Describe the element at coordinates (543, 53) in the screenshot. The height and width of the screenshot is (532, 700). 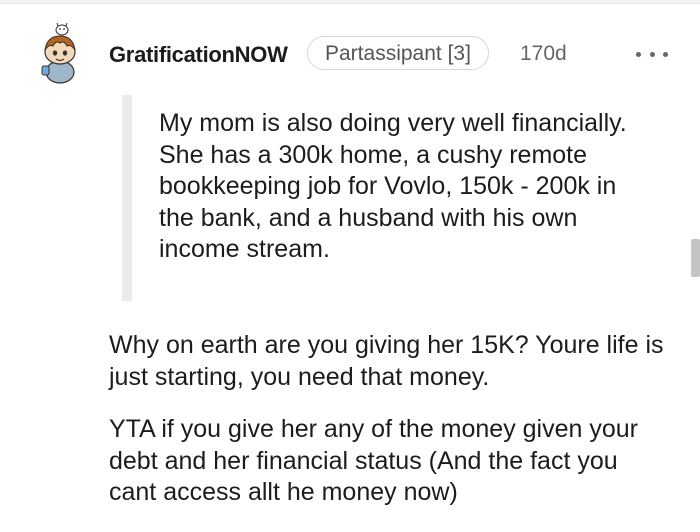
I see `comment-age: 170d` at that location.